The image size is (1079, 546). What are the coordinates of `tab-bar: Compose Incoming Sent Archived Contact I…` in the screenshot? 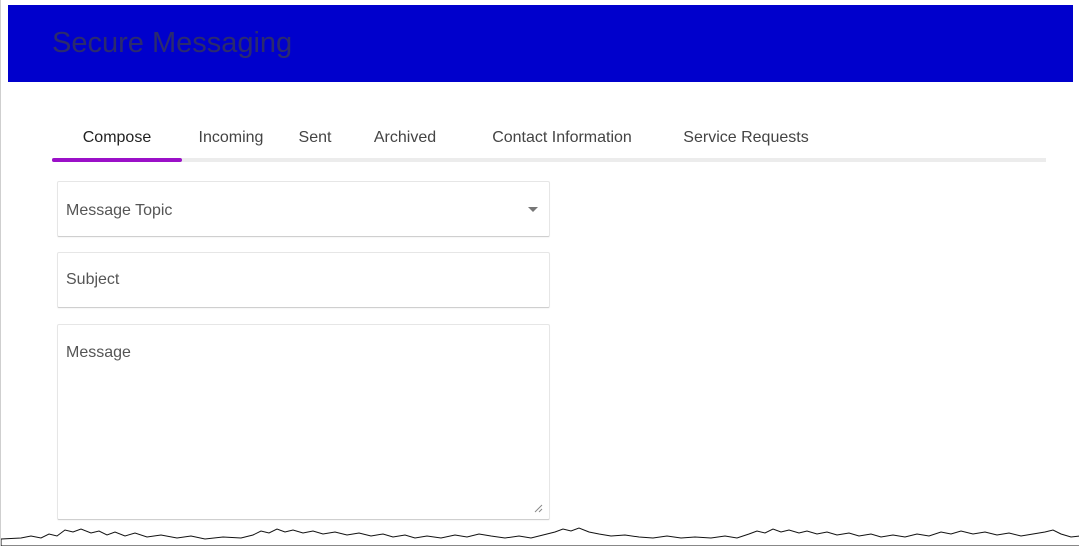 It's located at (549, 139).